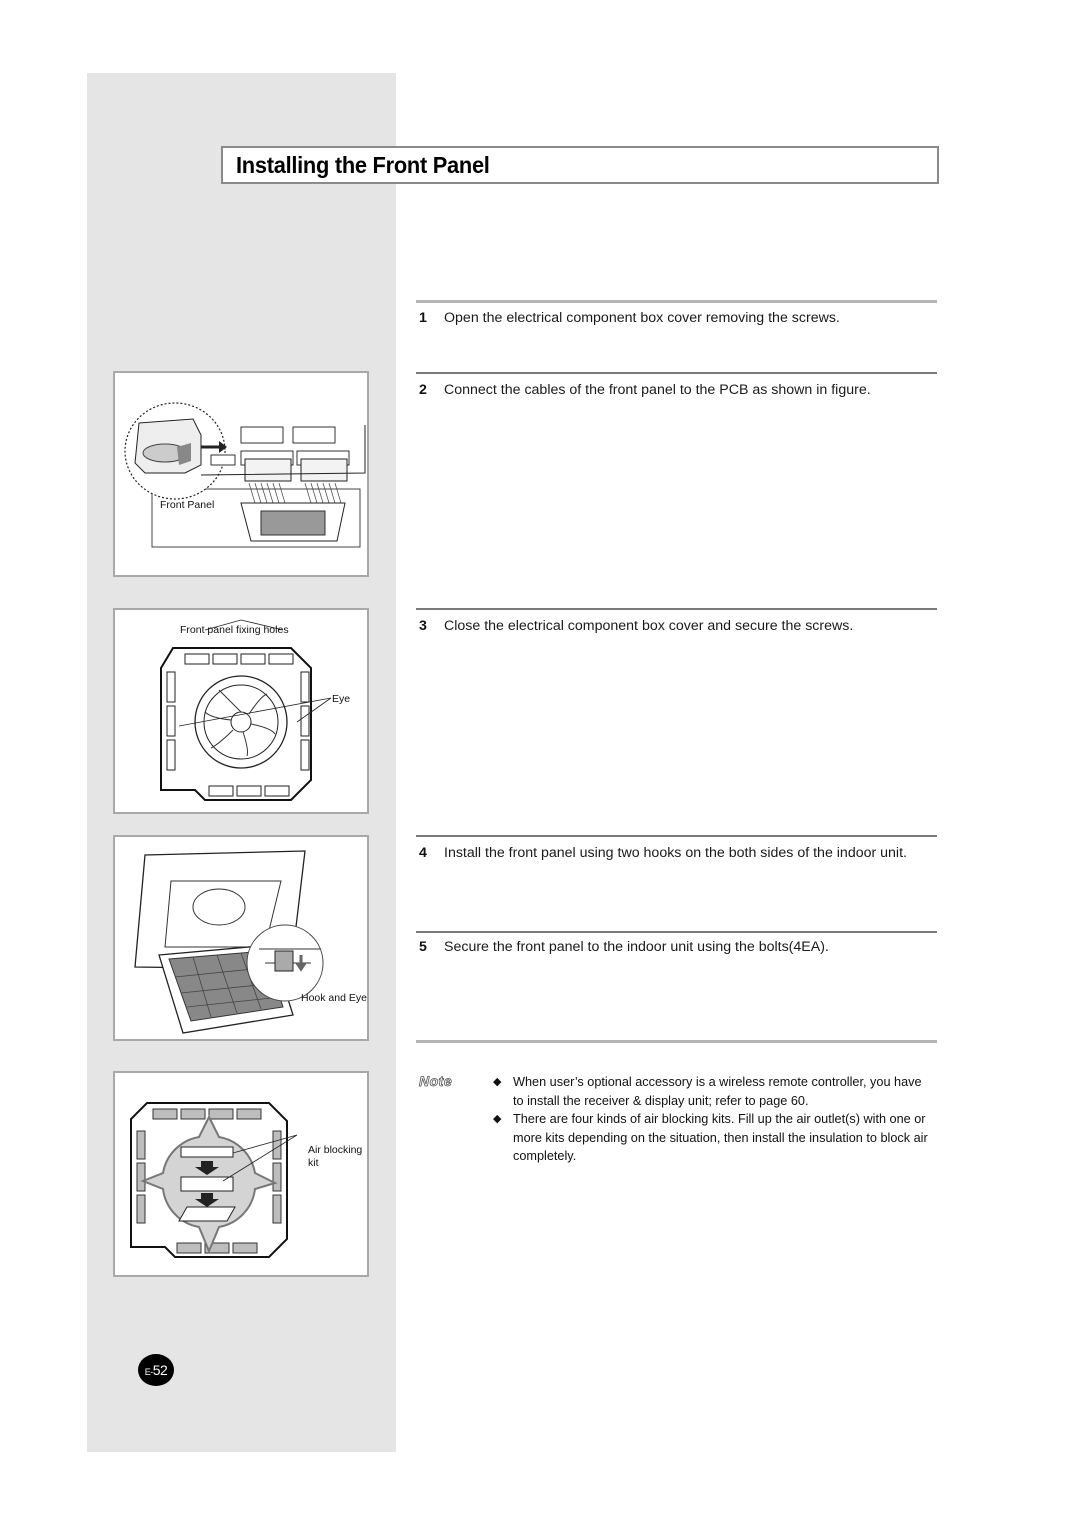 Image resolution: width=1080 pixels, height=1528 pixels. I want to click on figure-pcb-connection: Front Panel, so click(241, 474).